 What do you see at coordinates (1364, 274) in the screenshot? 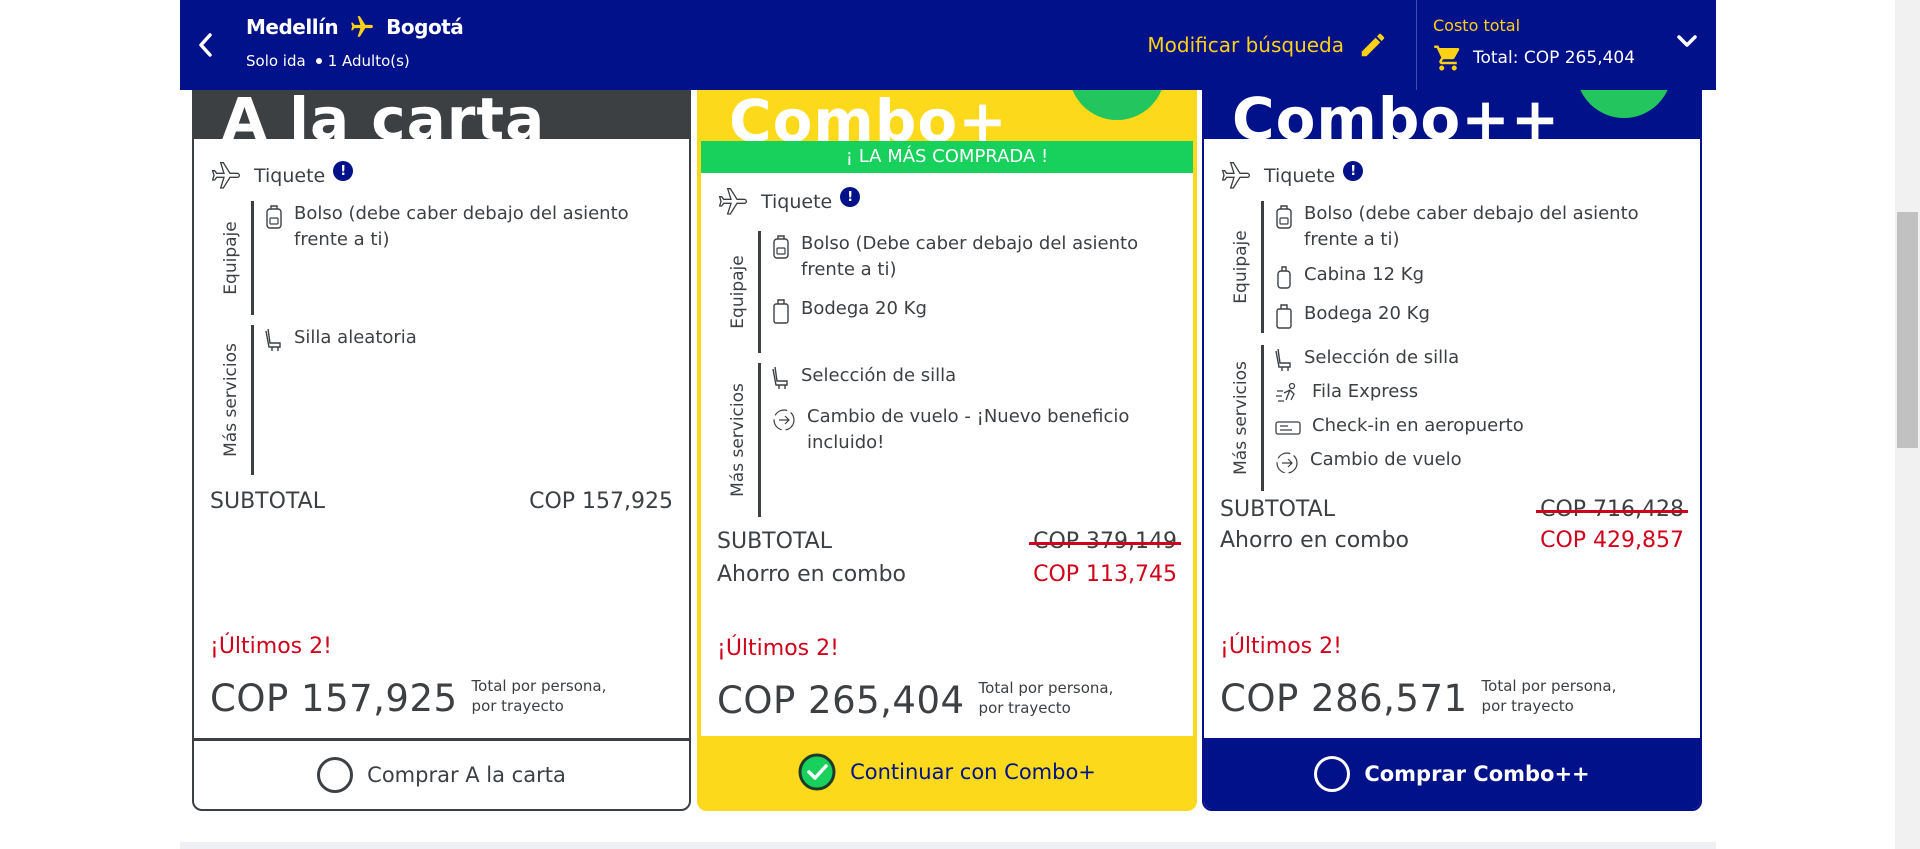
I see `baggage-item-label: Cabina 12 Kg` at bounding box center [1364, 274].